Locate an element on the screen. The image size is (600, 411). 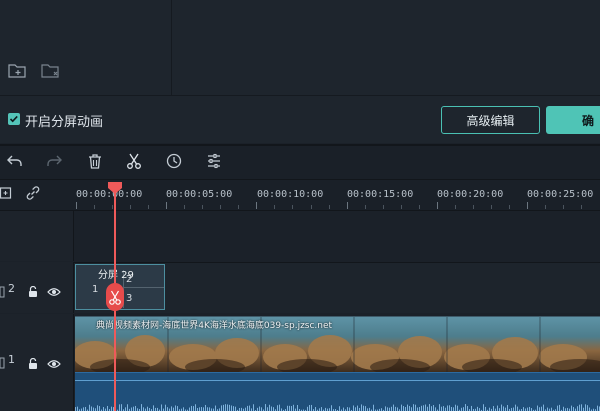
new-folder-icon is located at coordinates (18, 71).